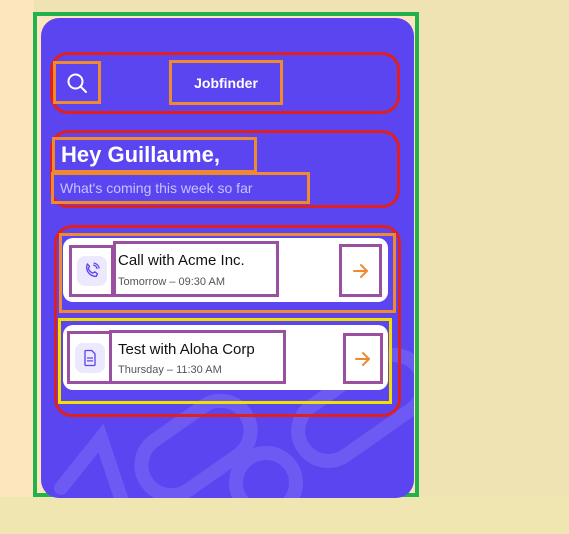 The width and height of the screenshot is (569, 534). What do you see at coordinates (154, 155) in the screenshot?
I see `greeting-title: Hey Guillaume,` at bounding box center [154, 155].